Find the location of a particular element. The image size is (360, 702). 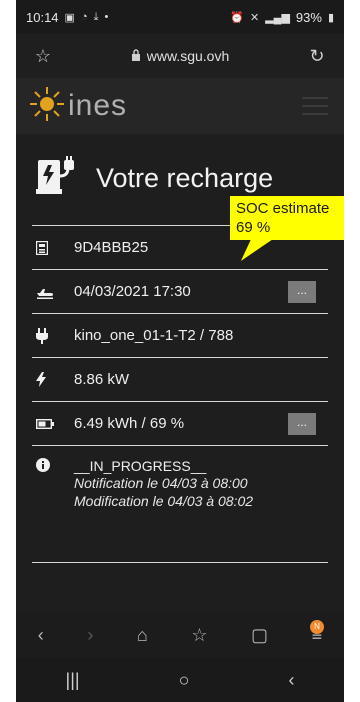

soc-tooltip: SOC estimate 69 % is located at coordinates (287, 218).